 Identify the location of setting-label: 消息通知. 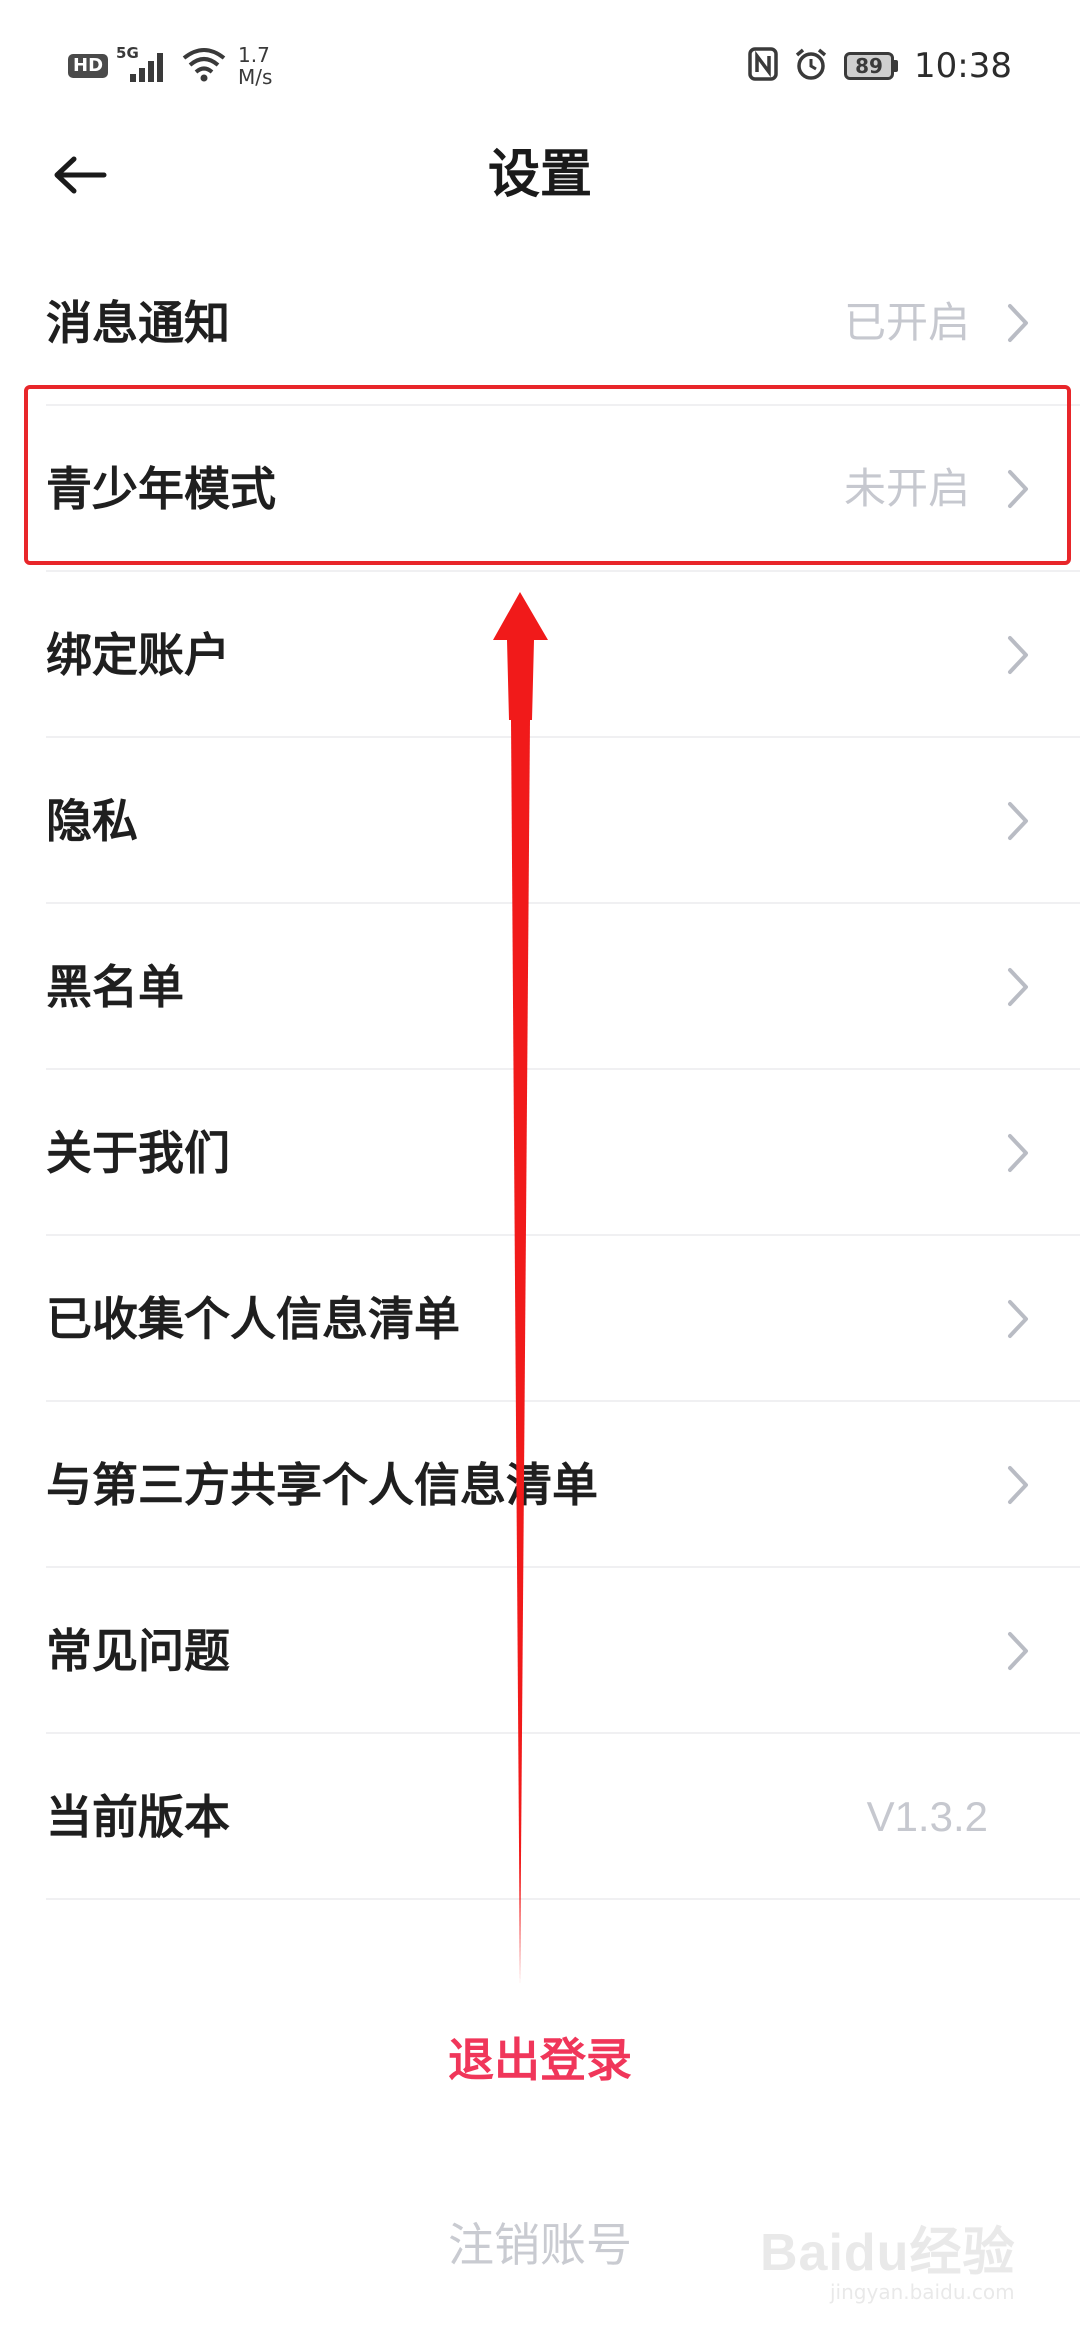
(138, 323).